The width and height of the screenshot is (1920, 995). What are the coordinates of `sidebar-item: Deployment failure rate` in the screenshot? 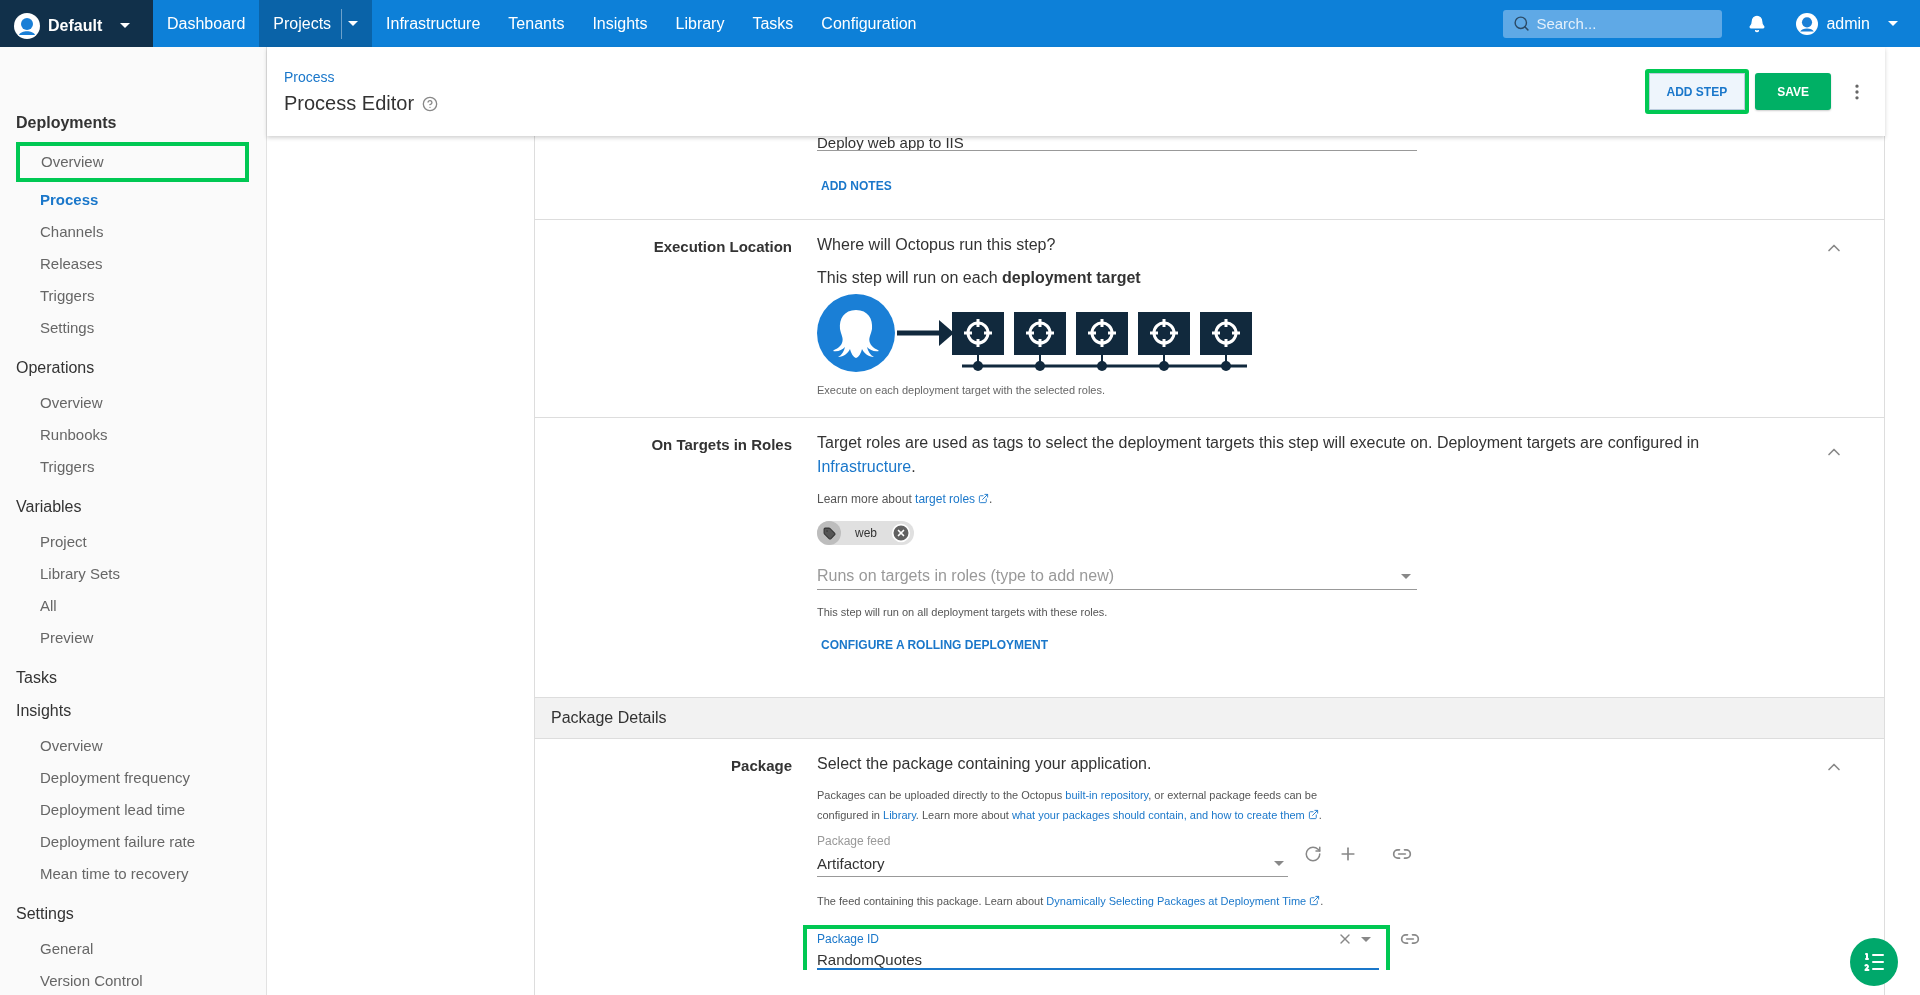 It's located at (106, 842).